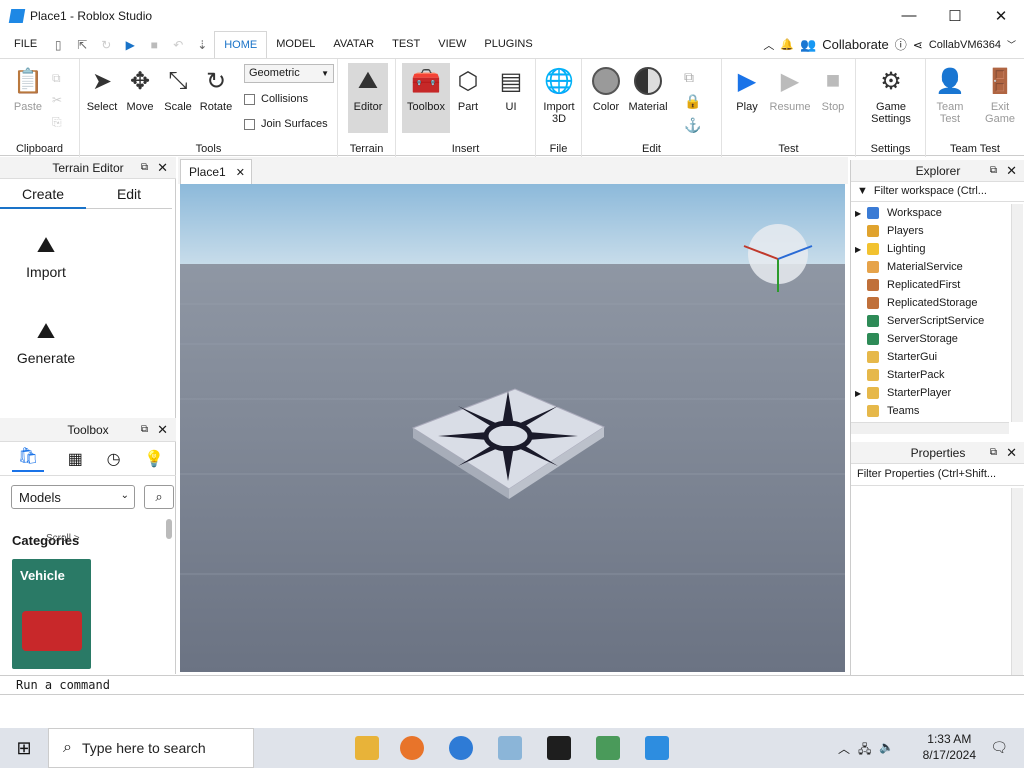 The width and height of the screenshot is (1024, 768). Describe the element at coordinates (898, 213) in the screenshot. I see `explorer-item: ▶ Workspace` at that location.